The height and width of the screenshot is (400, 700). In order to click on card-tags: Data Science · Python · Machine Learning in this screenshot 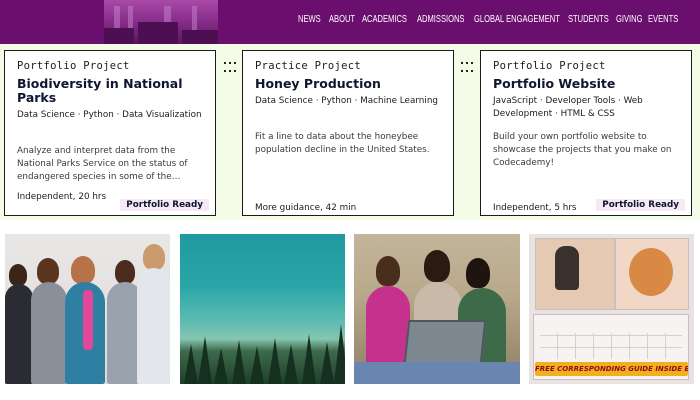, I will do `click(346, 101)`.